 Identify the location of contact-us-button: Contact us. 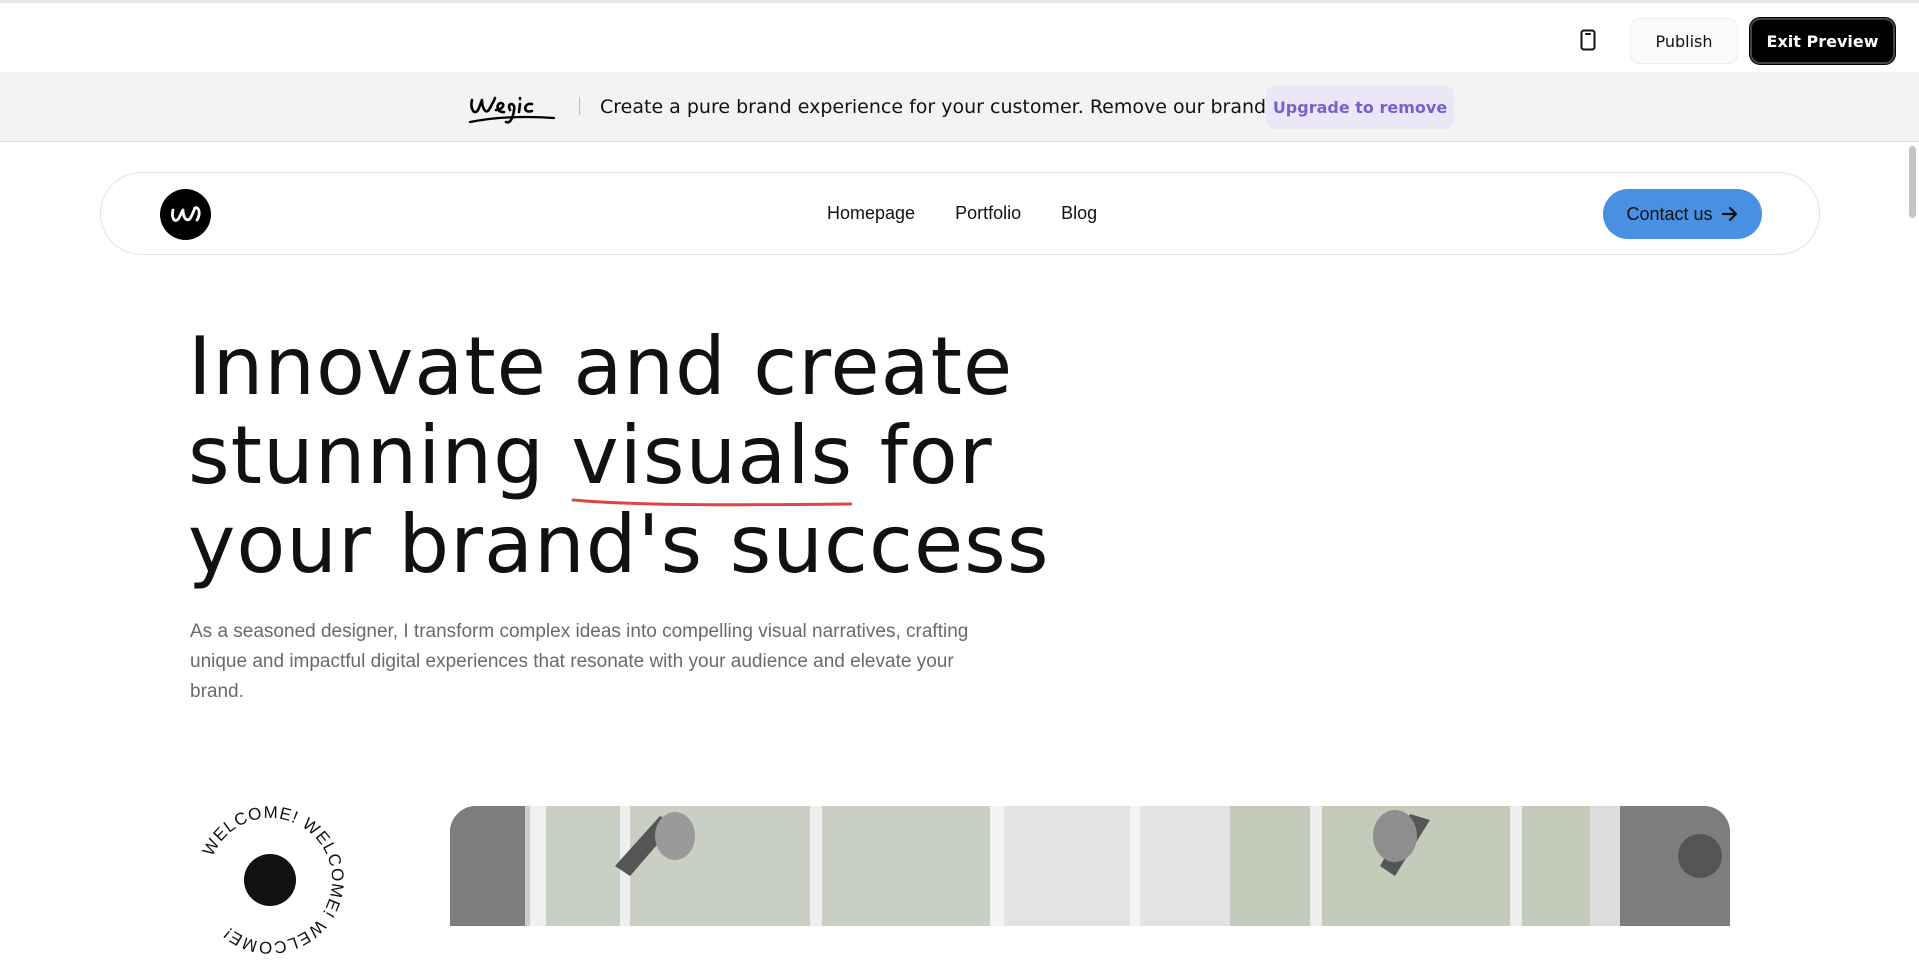
(1682, 214).